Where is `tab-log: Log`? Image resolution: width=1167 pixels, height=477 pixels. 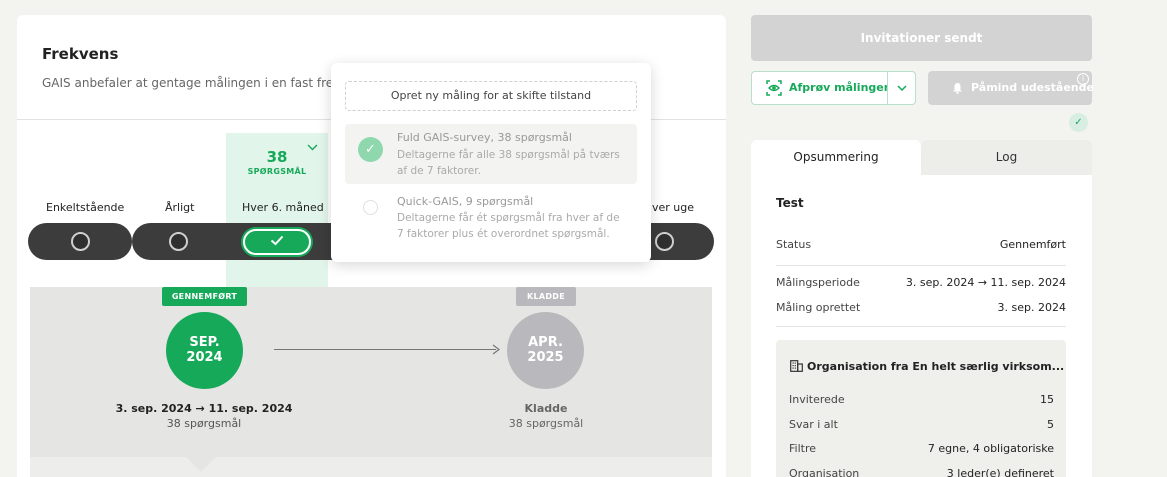 tab-log: Log is located at coordinates (1006, 157).